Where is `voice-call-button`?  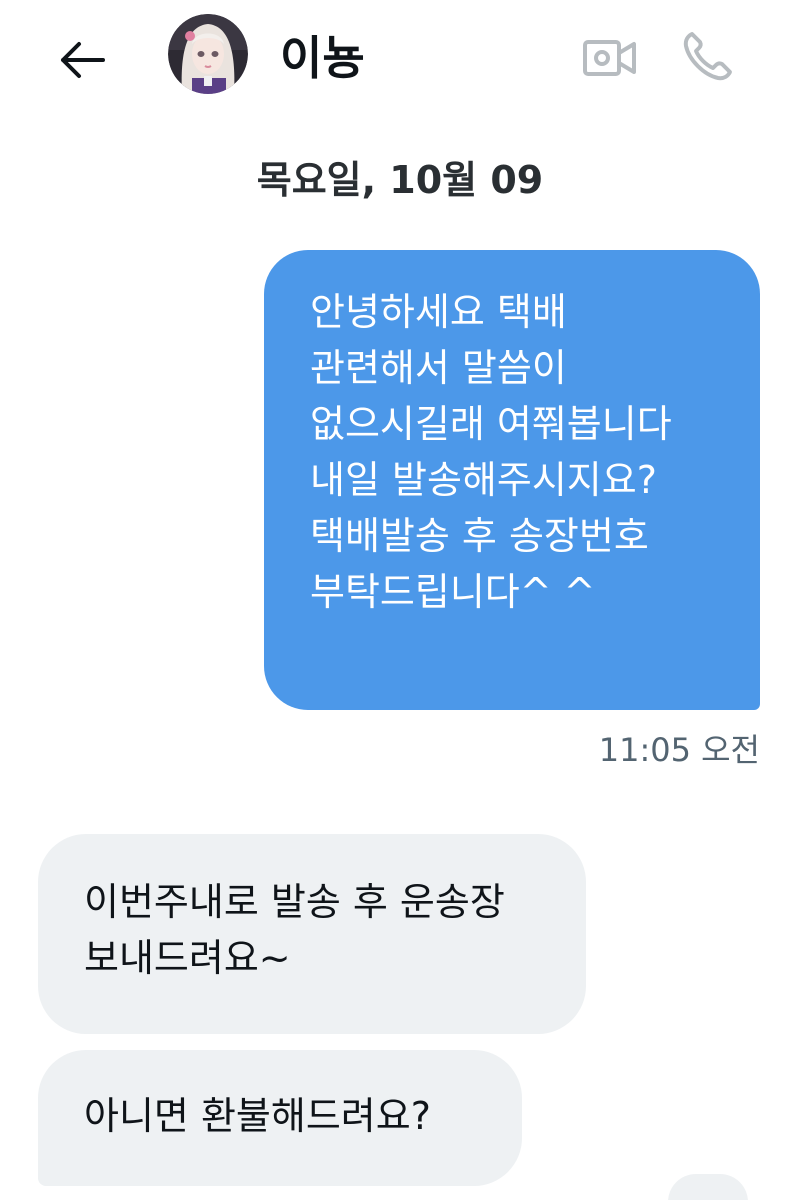
voice-call-button is located at coordinates (708, 56).